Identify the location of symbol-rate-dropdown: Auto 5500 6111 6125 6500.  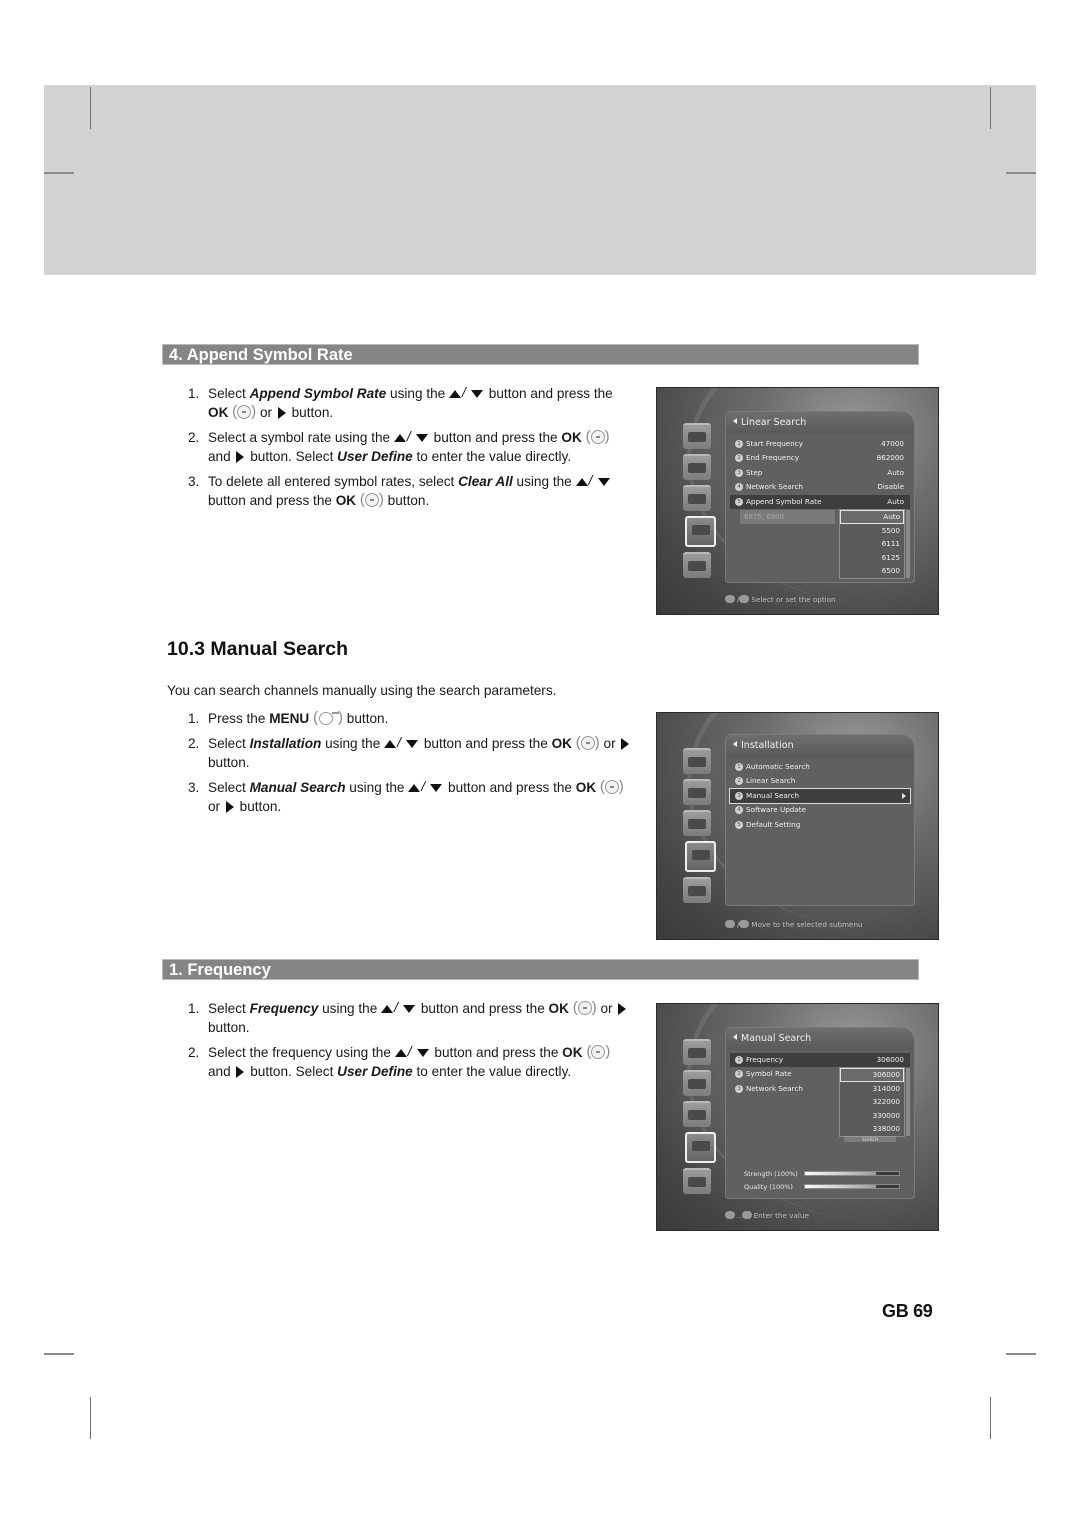
(874, 544).